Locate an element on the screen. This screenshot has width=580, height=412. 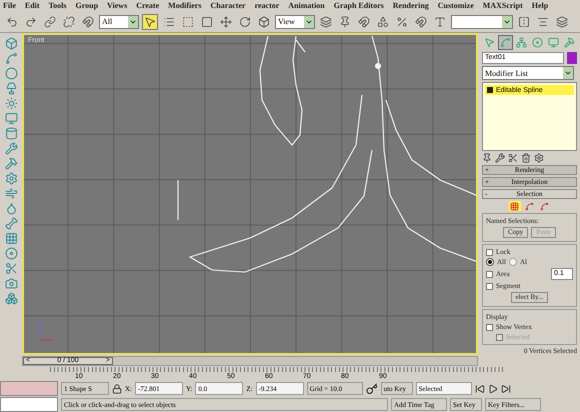
panel-tab is located at coordinates (505, 42).